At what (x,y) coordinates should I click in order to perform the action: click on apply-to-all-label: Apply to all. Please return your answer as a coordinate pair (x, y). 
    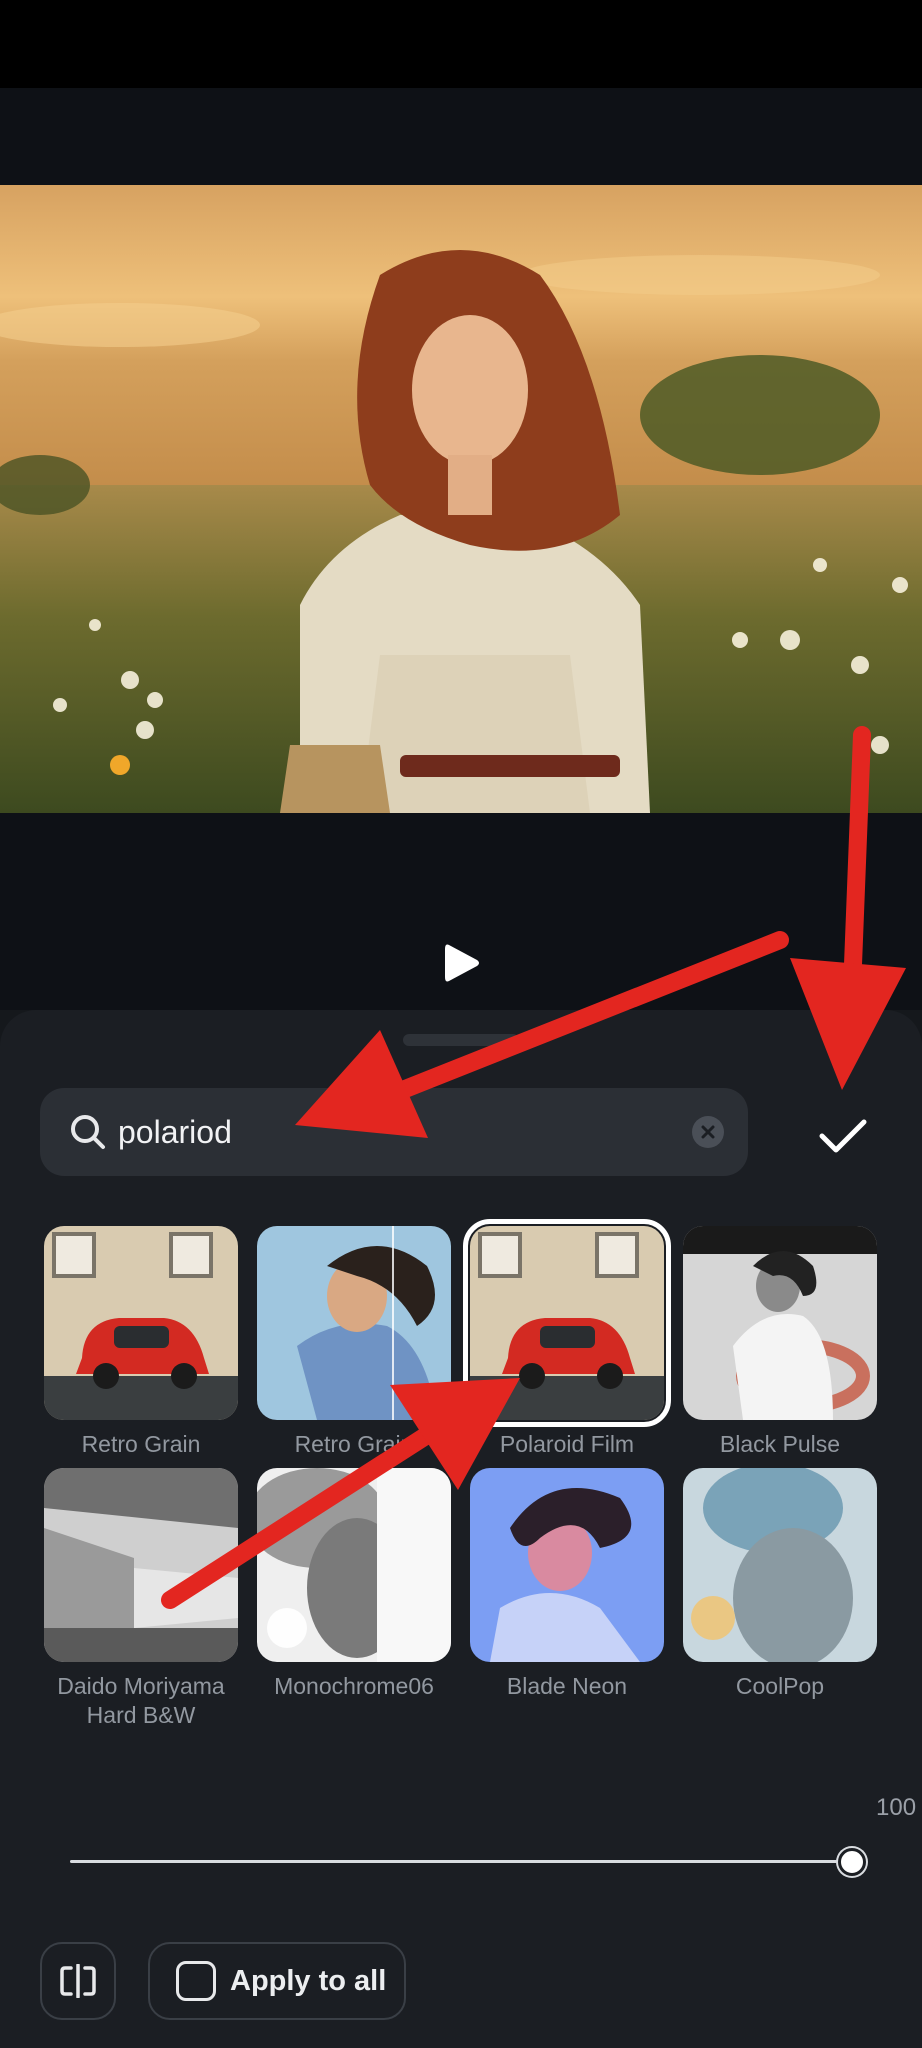
    Looking at the image, I should click on (308, 1980).